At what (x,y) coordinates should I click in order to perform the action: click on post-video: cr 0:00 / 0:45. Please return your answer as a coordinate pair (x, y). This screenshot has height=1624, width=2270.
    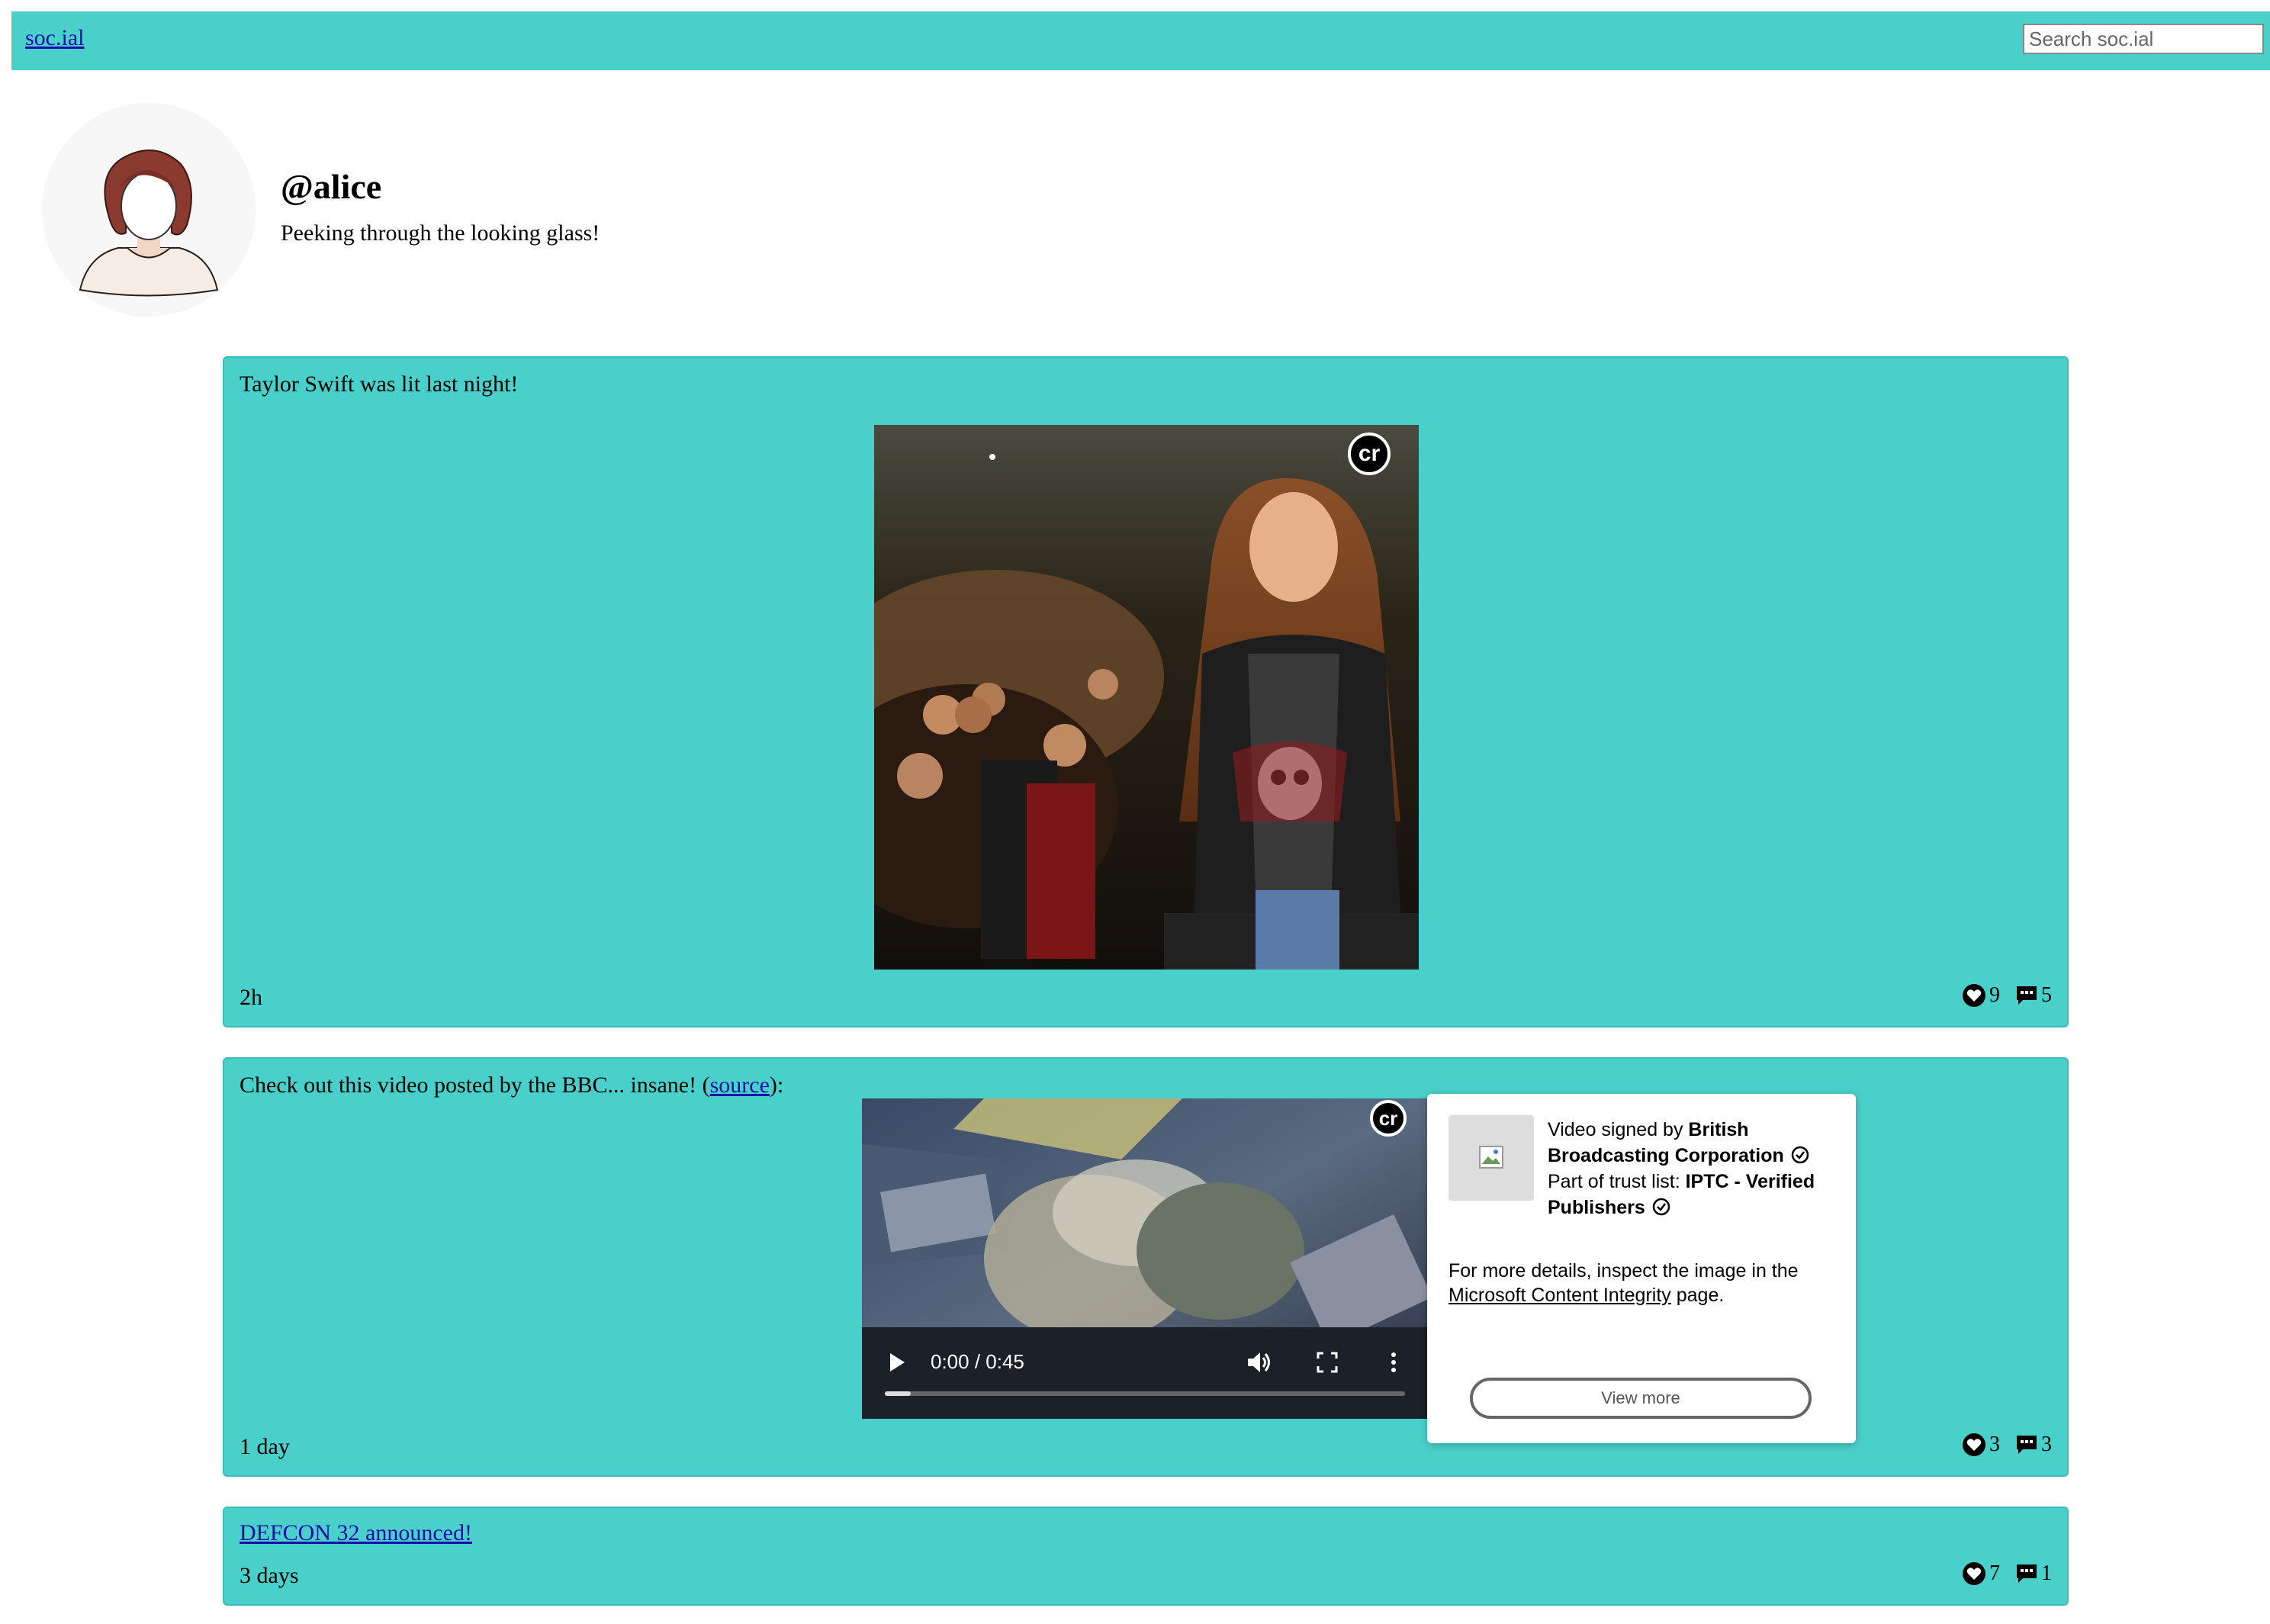
    Looking at the image, I should click on (1145, 1258).